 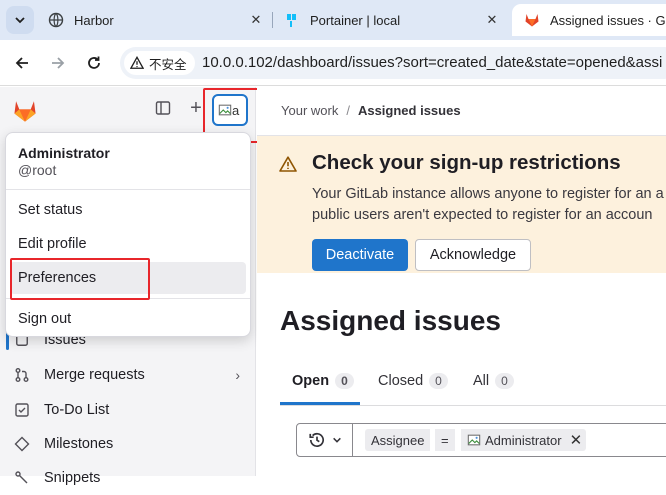 What do you see at coordinates (272, 20) in the screenshot?
I see `tab-separator` at bounding box center [272, 20].